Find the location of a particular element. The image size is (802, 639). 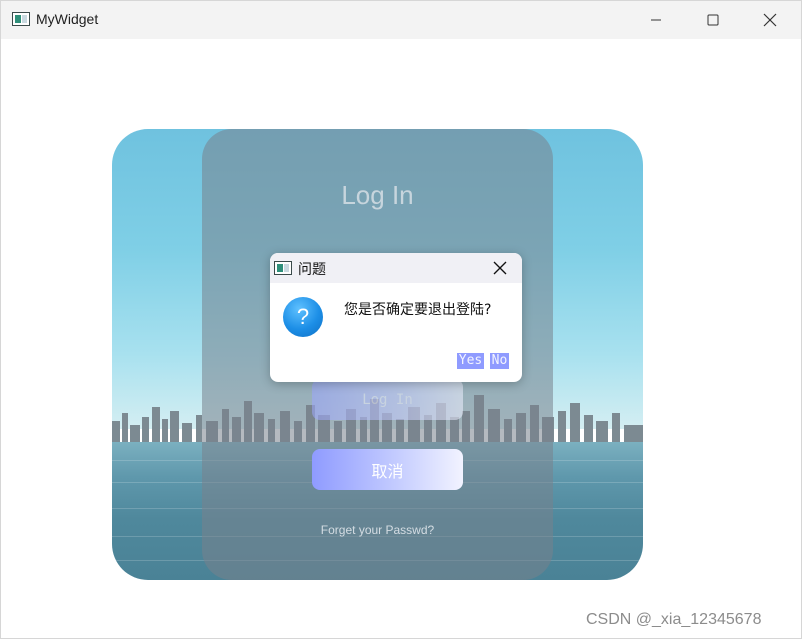

cancel-button: 取消 is located at coordinates (387, 469).